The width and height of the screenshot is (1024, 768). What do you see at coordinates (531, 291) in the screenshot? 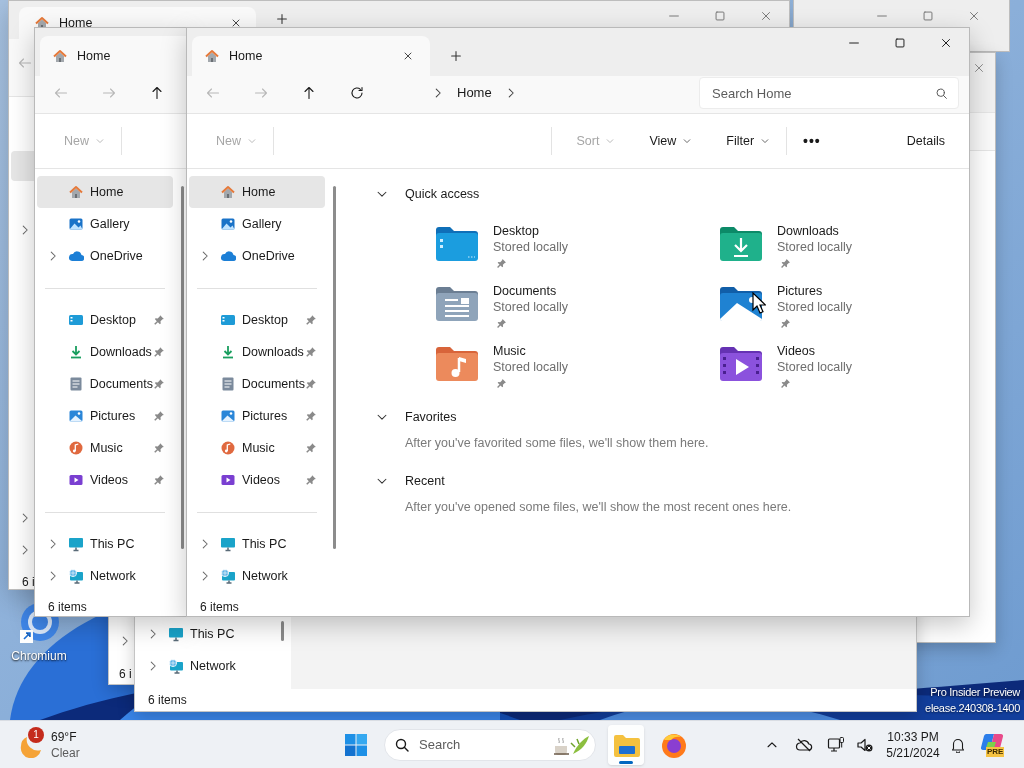
I see `folder-name: Documents` at bounding box center [531, 291].